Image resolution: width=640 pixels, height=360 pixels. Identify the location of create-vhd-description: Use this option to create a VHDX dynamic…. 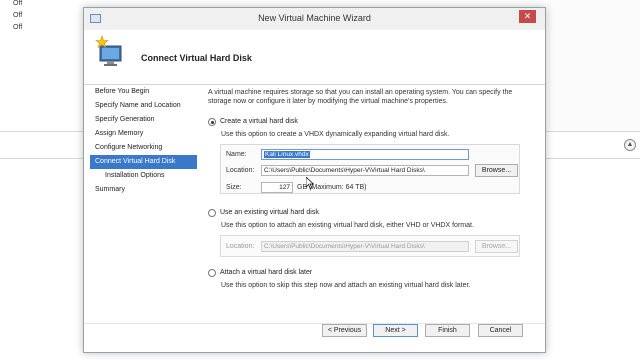
(335, 134).